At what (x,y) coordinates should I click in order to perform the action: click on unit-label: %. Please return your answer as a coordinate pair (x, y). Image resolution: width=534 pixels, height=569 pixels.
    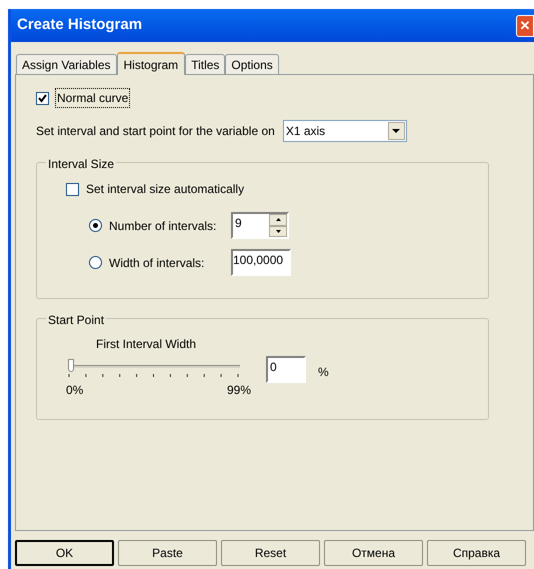
    Looking at the image, I should click on (323, 372).